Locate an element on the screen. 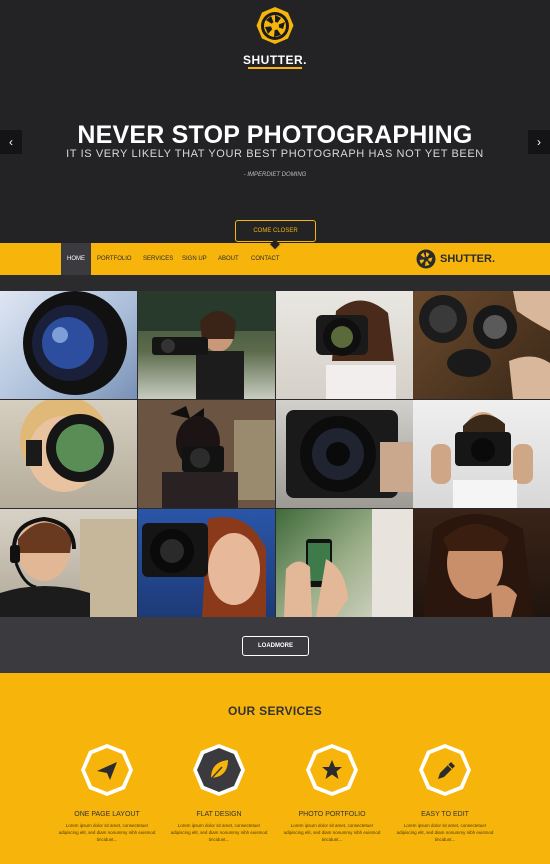 Image resolution: width=550 pixels, height=864 pixels. lens-image is located at coordinates (75, 343).